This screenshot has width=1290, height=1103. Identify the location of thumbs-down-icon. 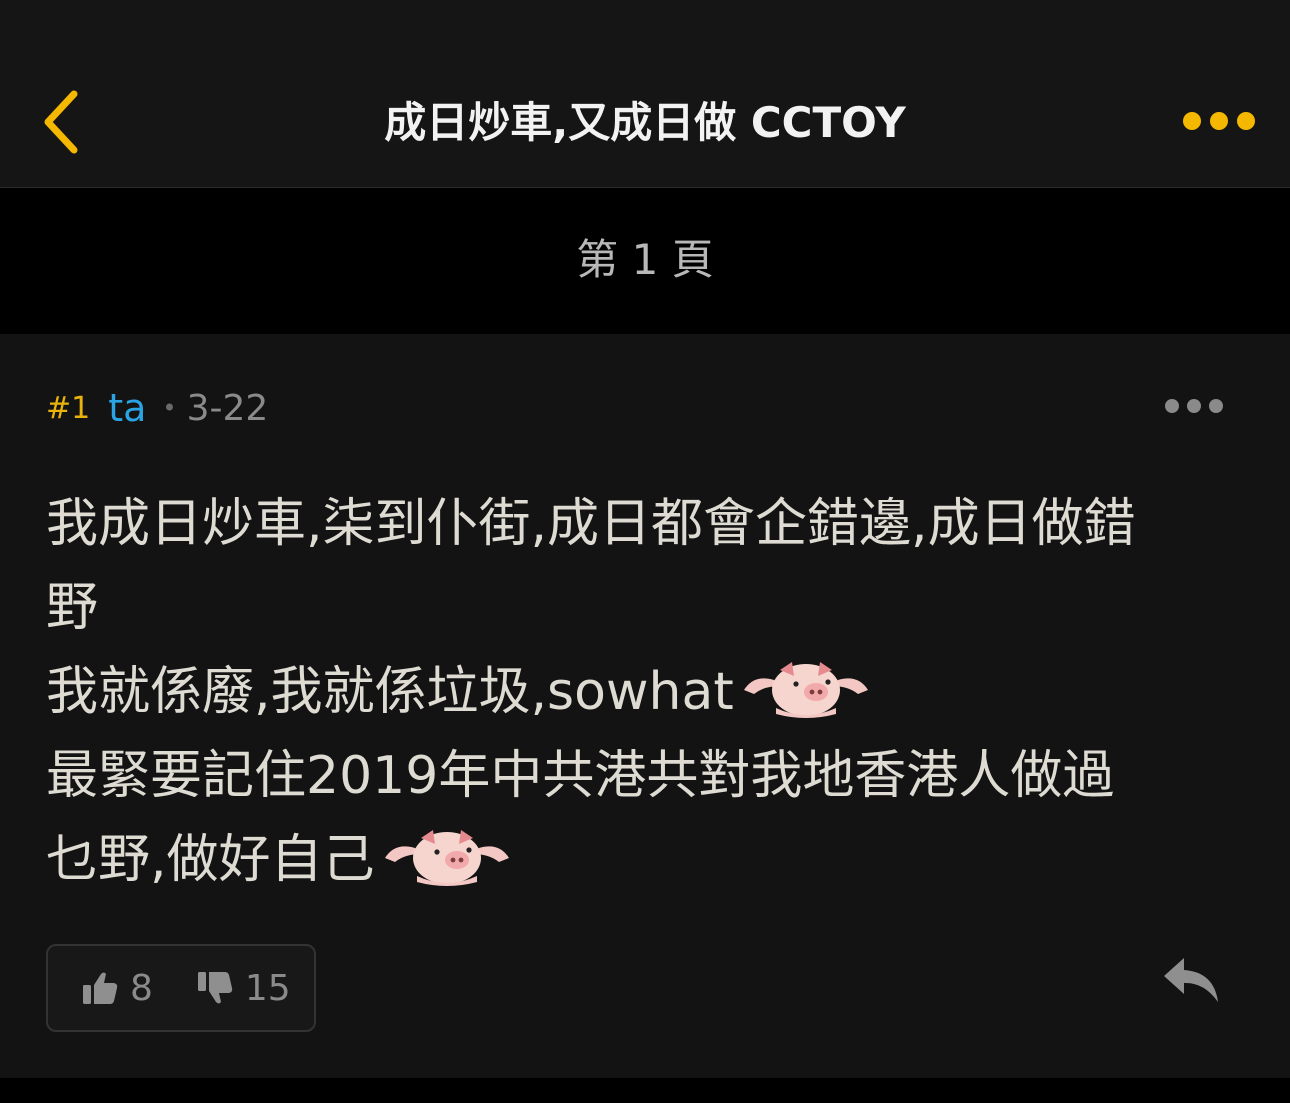
(215, 988).